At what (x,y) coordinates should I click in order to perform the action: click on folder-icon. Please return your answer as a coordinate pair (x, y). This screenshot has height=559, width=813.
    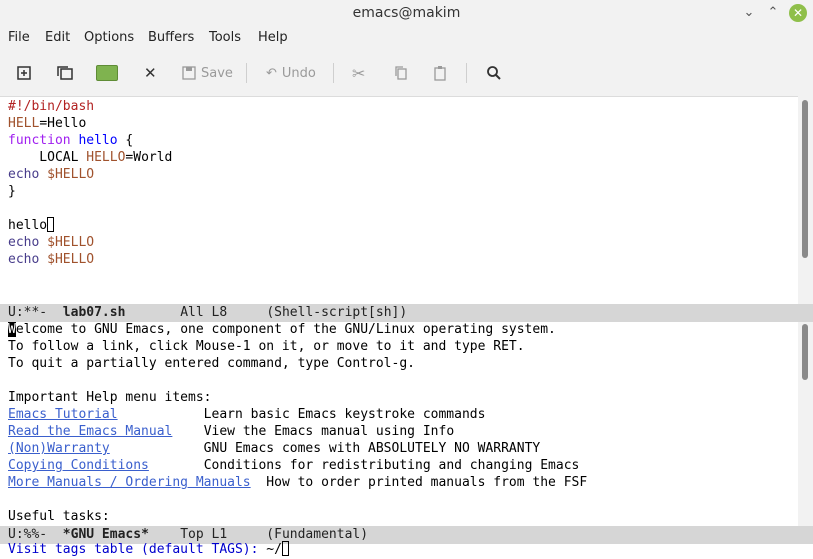
    Looking at the image, I should click on (107, 73).